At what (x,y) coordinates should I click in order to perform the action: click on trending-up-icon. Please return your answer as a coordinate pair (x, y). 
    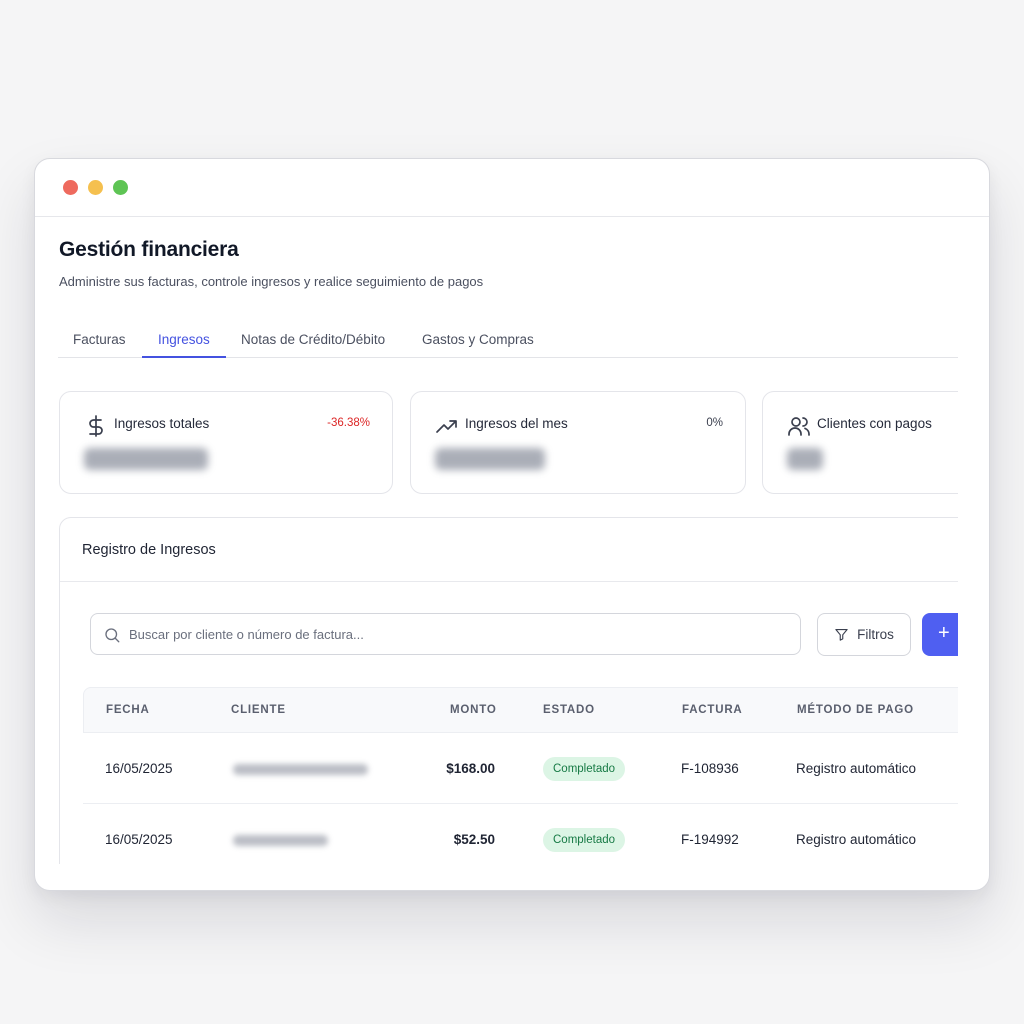
    Looking at the image, I should click on (446, 426).